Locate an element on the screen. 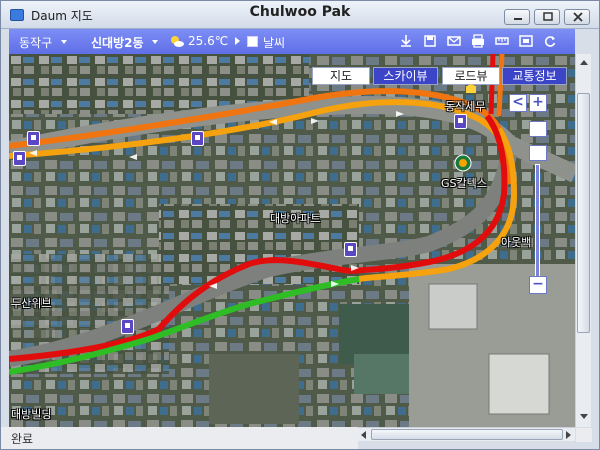 This screenshot has height=450, width=600. horizontal-scrollbar is located at coordinates (466, 434).